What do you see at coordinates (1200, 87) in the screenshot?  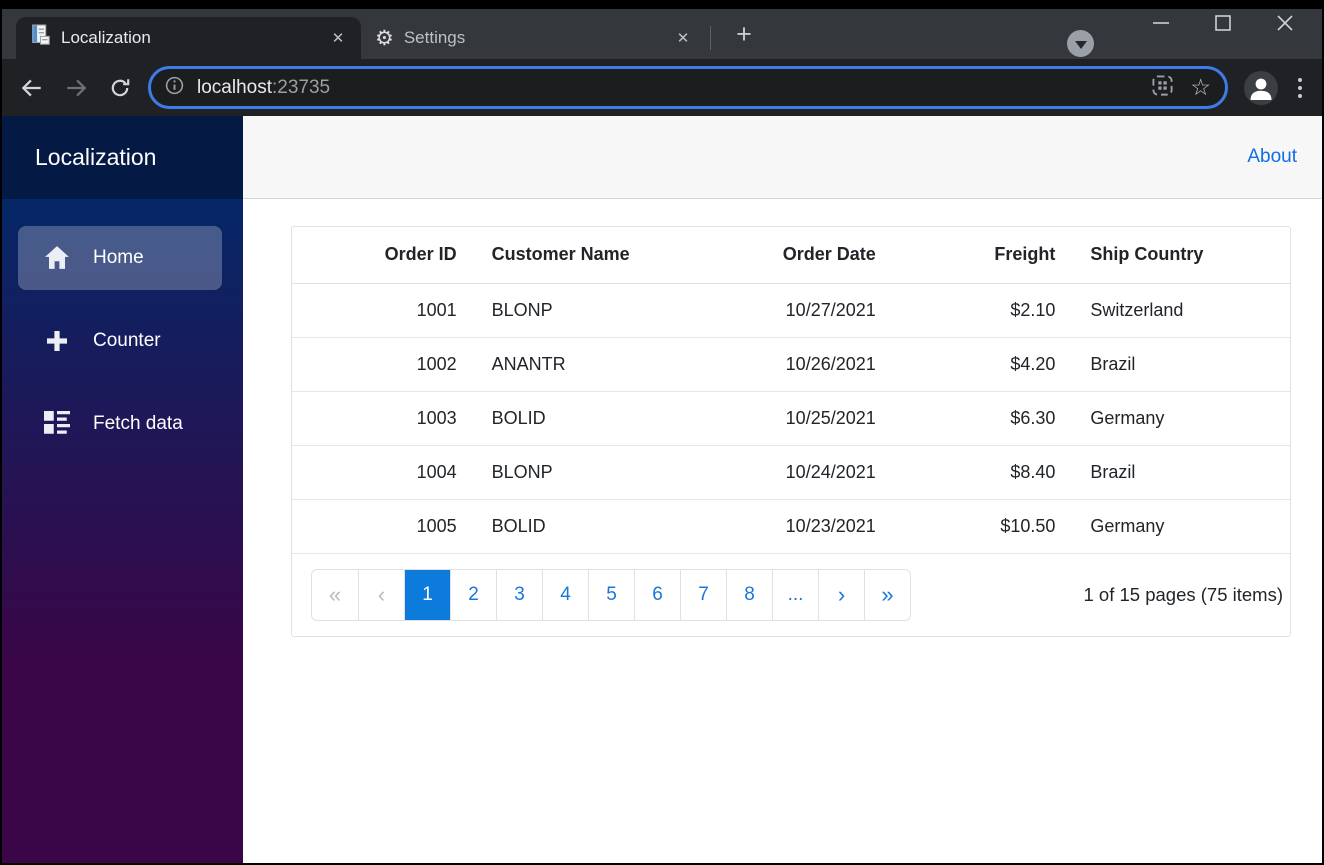 I see `bookmark-star-icon: ☆` at bounding box center [1200, 87].